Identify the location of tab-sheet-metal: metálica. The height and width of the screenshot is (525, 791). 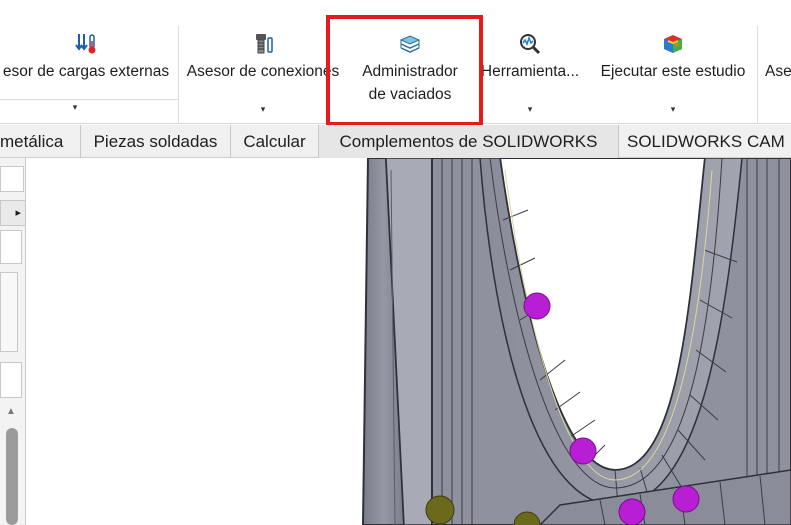
(40, 141).